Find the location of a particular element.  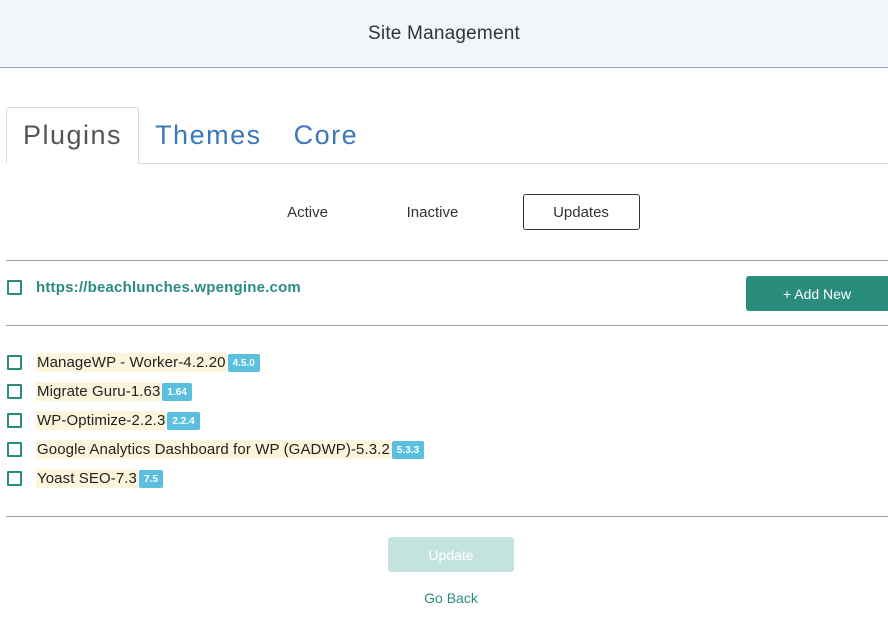

add-new-button: + Add New is located at coordinates (817, 293).